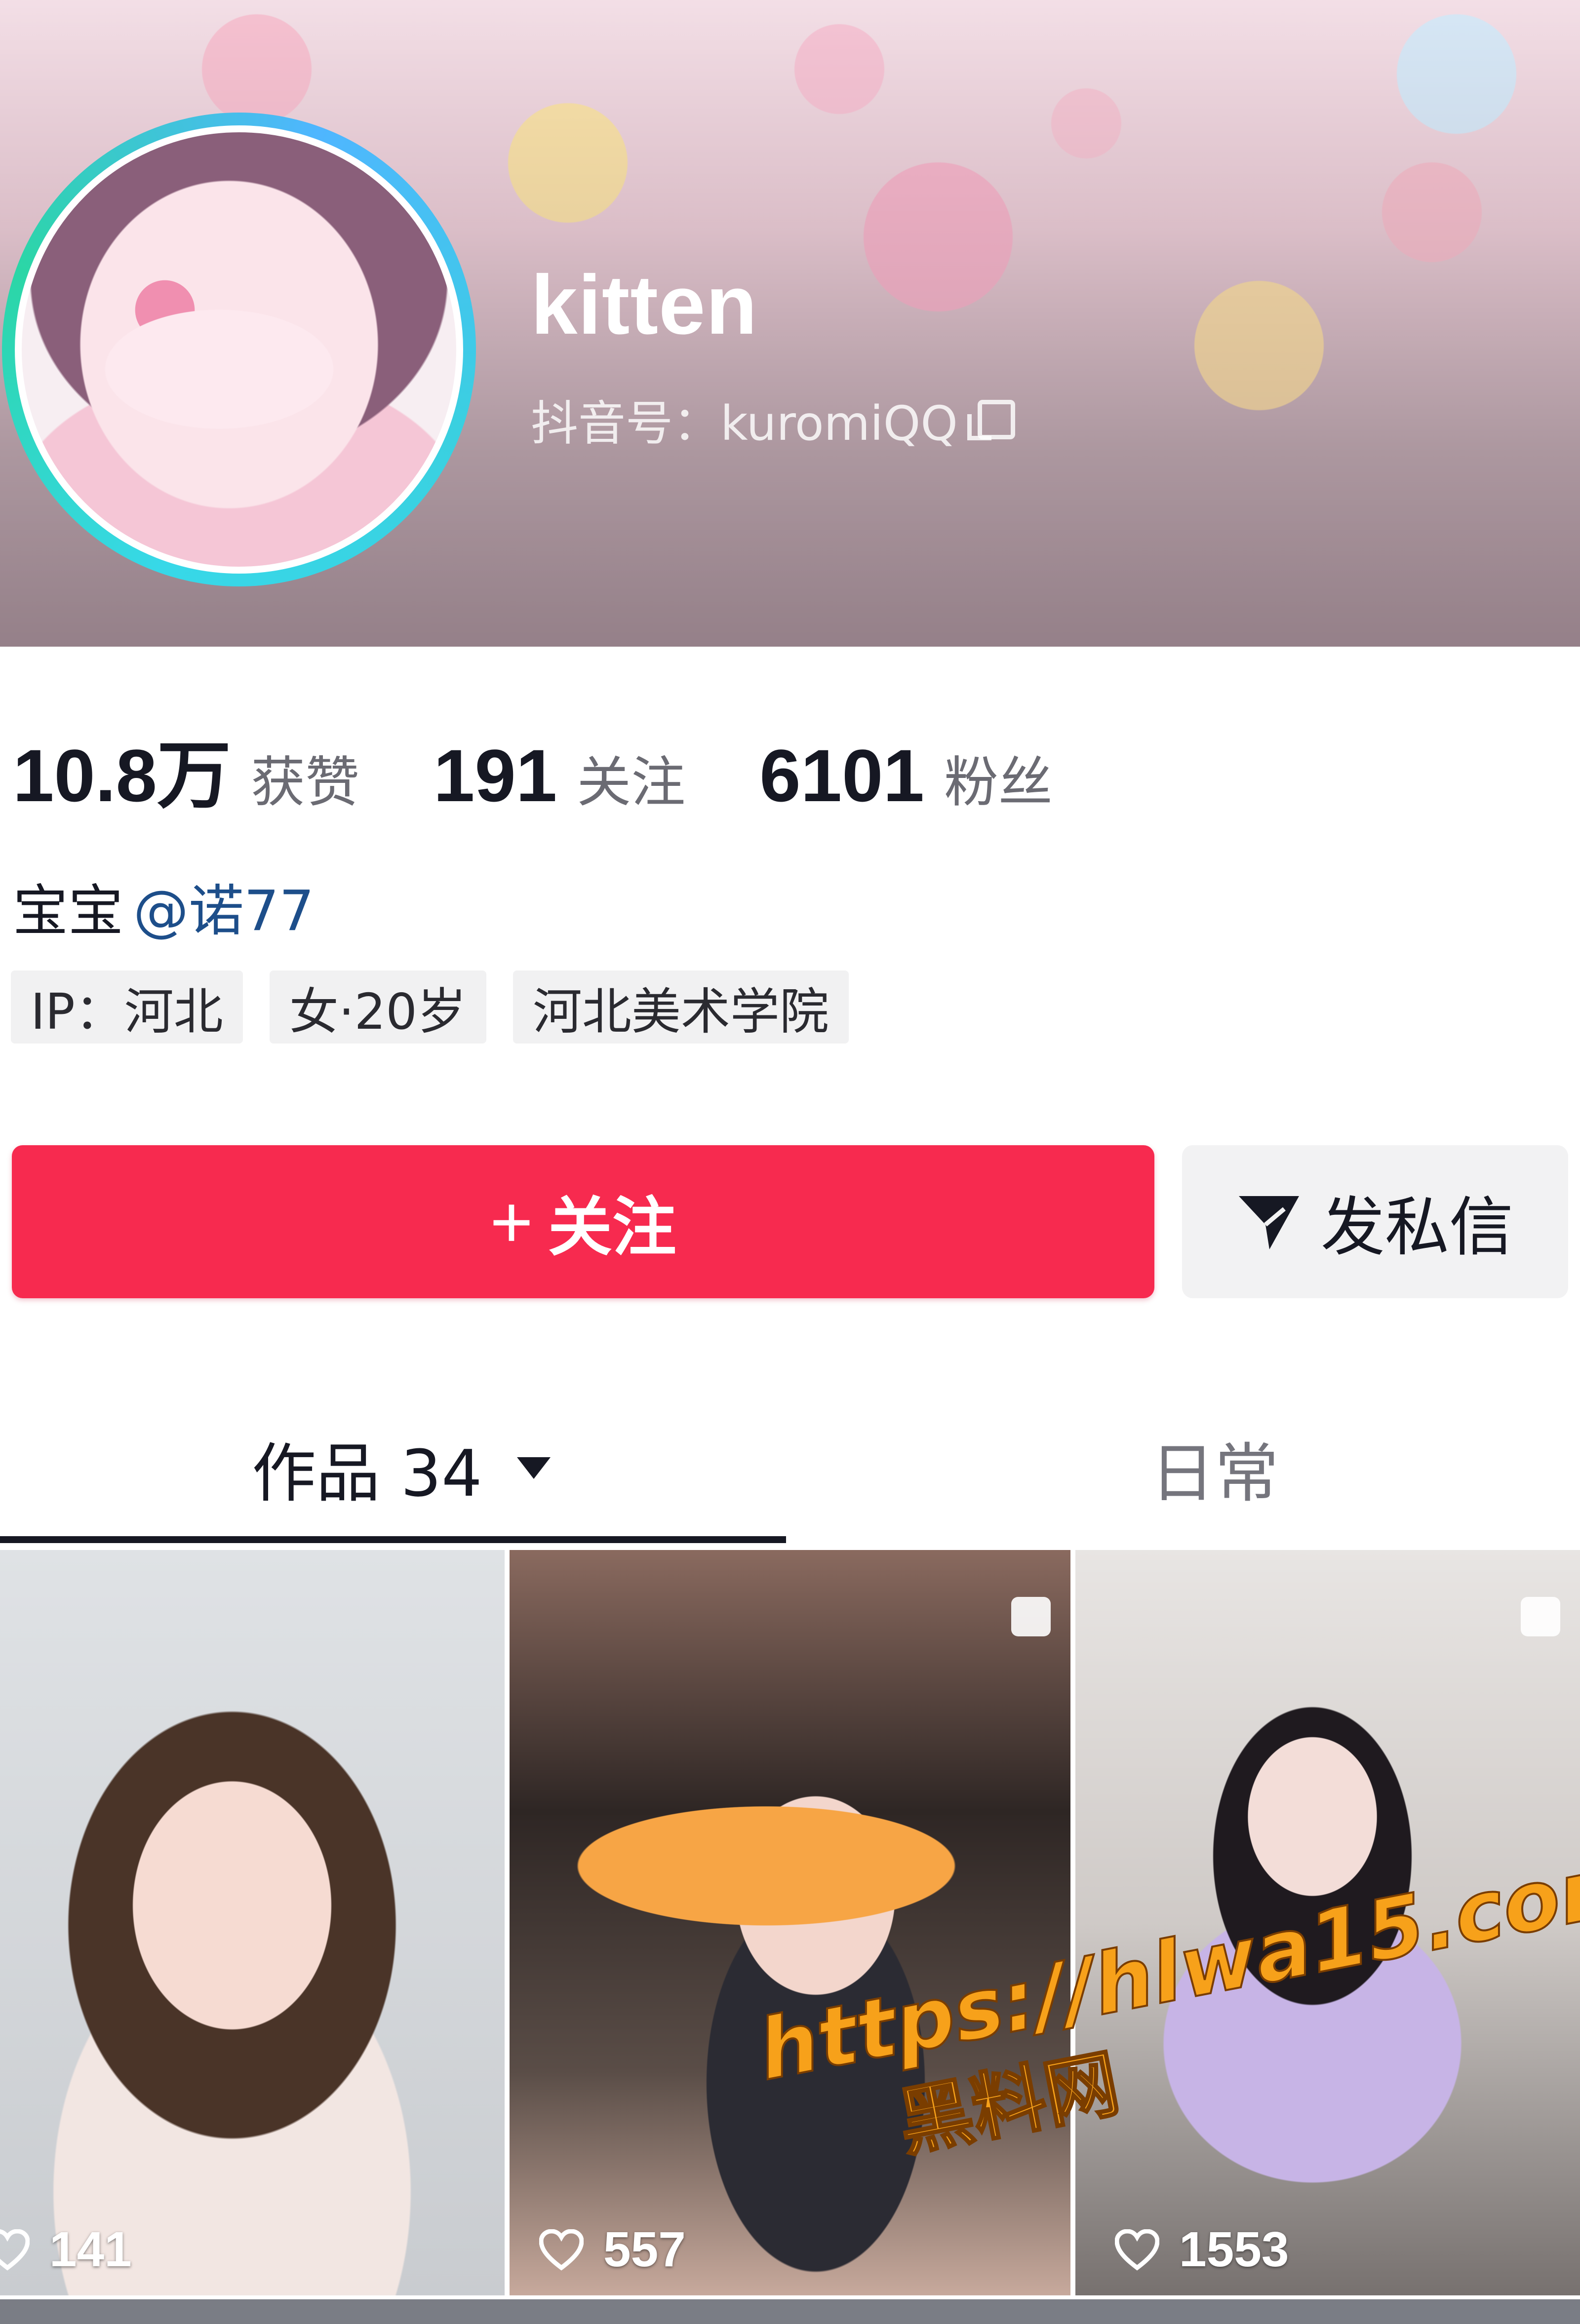  What do you see at coordinates (1234, 2249) in the screenshot?
I see `video-likes-count: 1553` at bounding box center [1234, 2249].